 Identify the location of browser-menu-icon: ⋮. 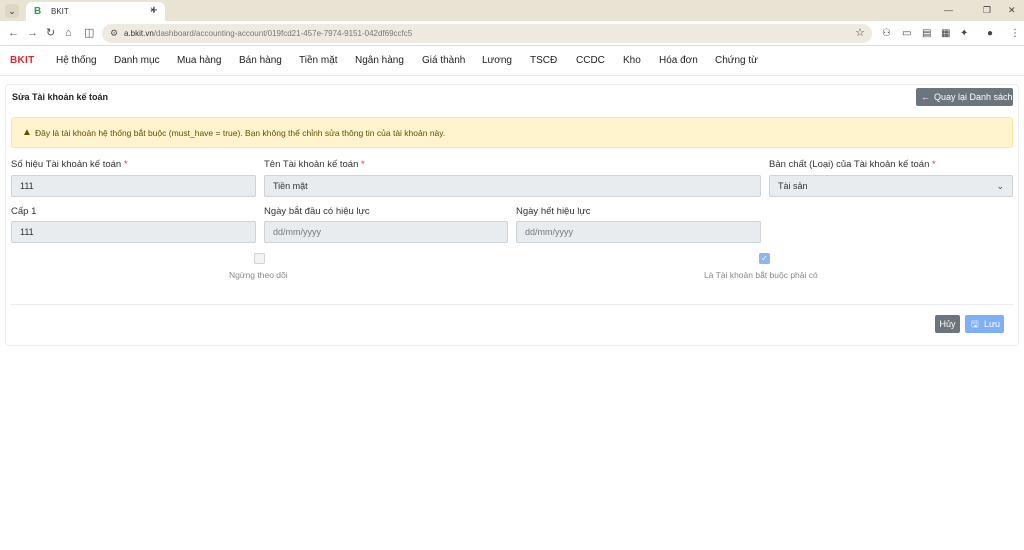
(1015, 33).